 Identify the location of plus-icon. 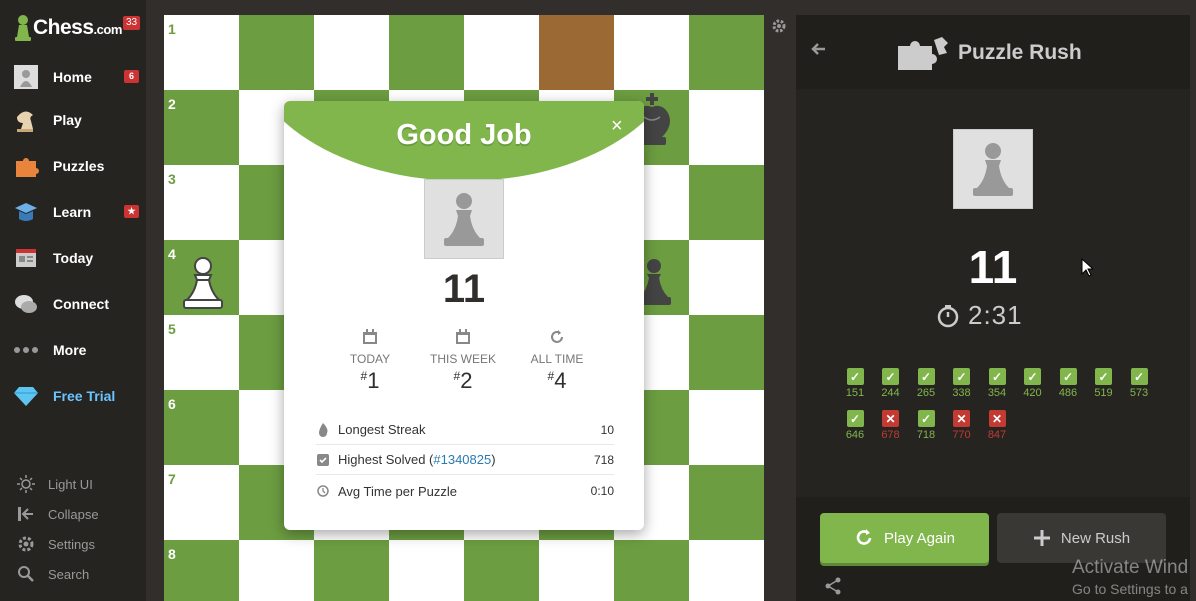
(1041, 538).